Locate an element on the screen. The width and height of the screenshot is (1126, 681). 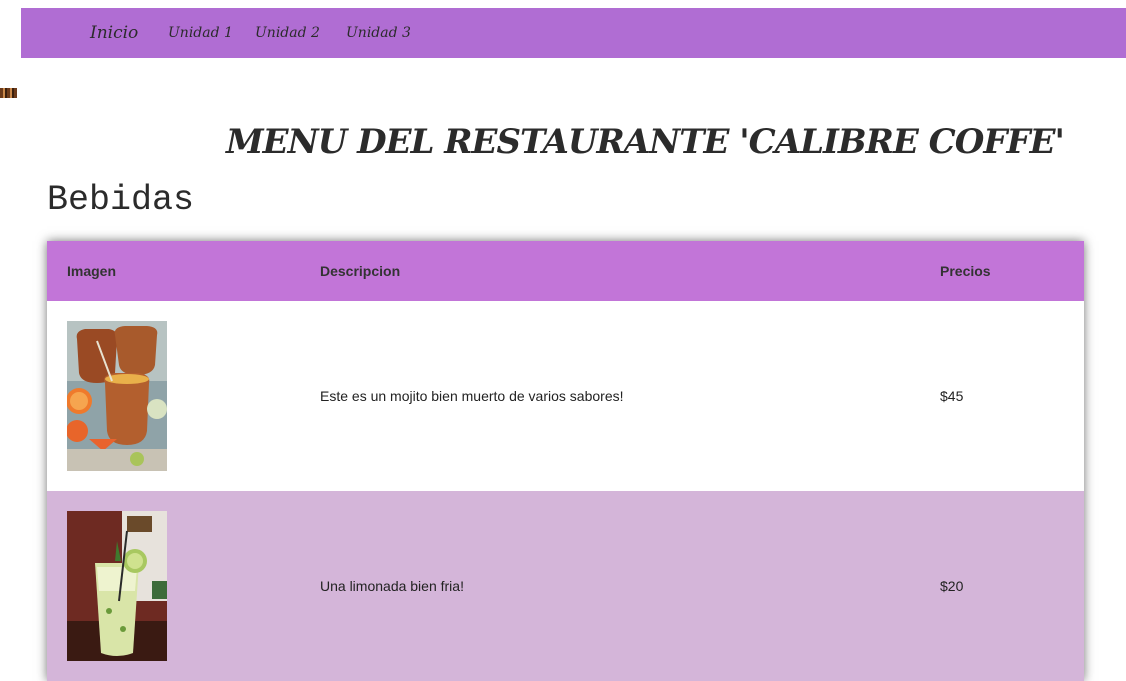
nav-link-unidad-2: Unidad 2 is located at coordinates (287, 33).